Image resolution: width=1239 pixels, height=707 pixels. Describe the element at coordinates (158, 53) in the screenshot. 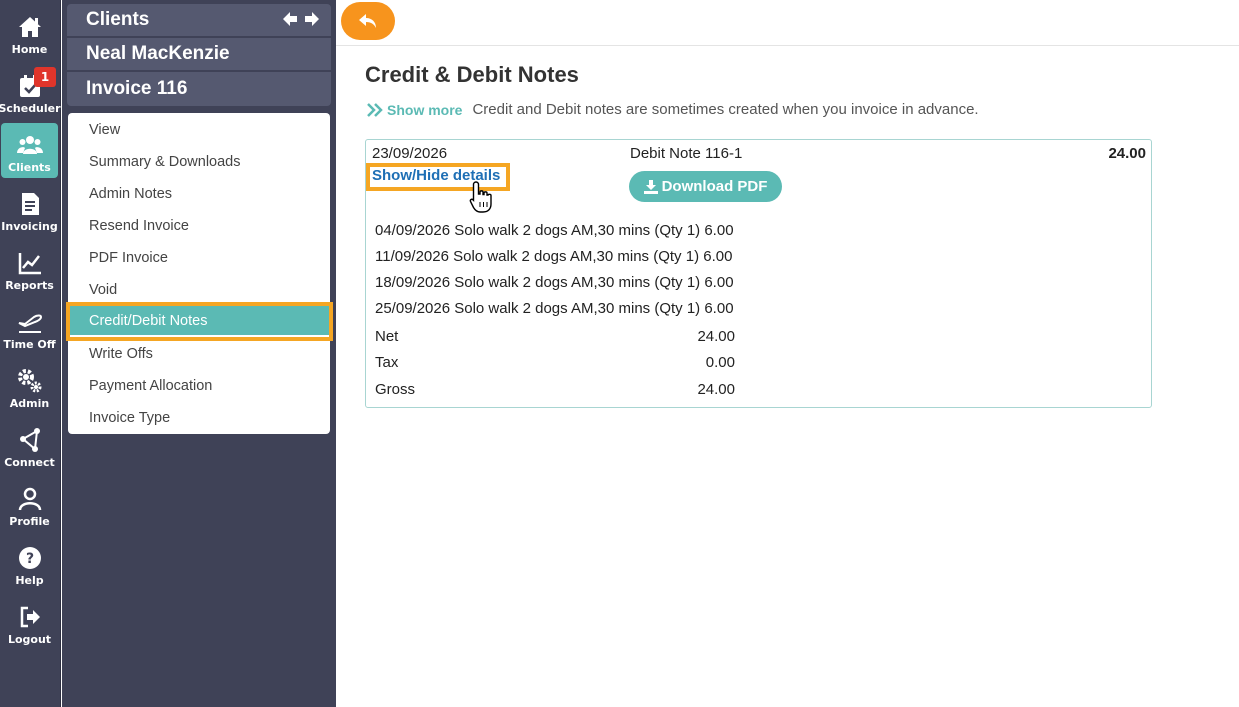

I see `breadcrumb-client-label: Neal MacKenzie` at that location.